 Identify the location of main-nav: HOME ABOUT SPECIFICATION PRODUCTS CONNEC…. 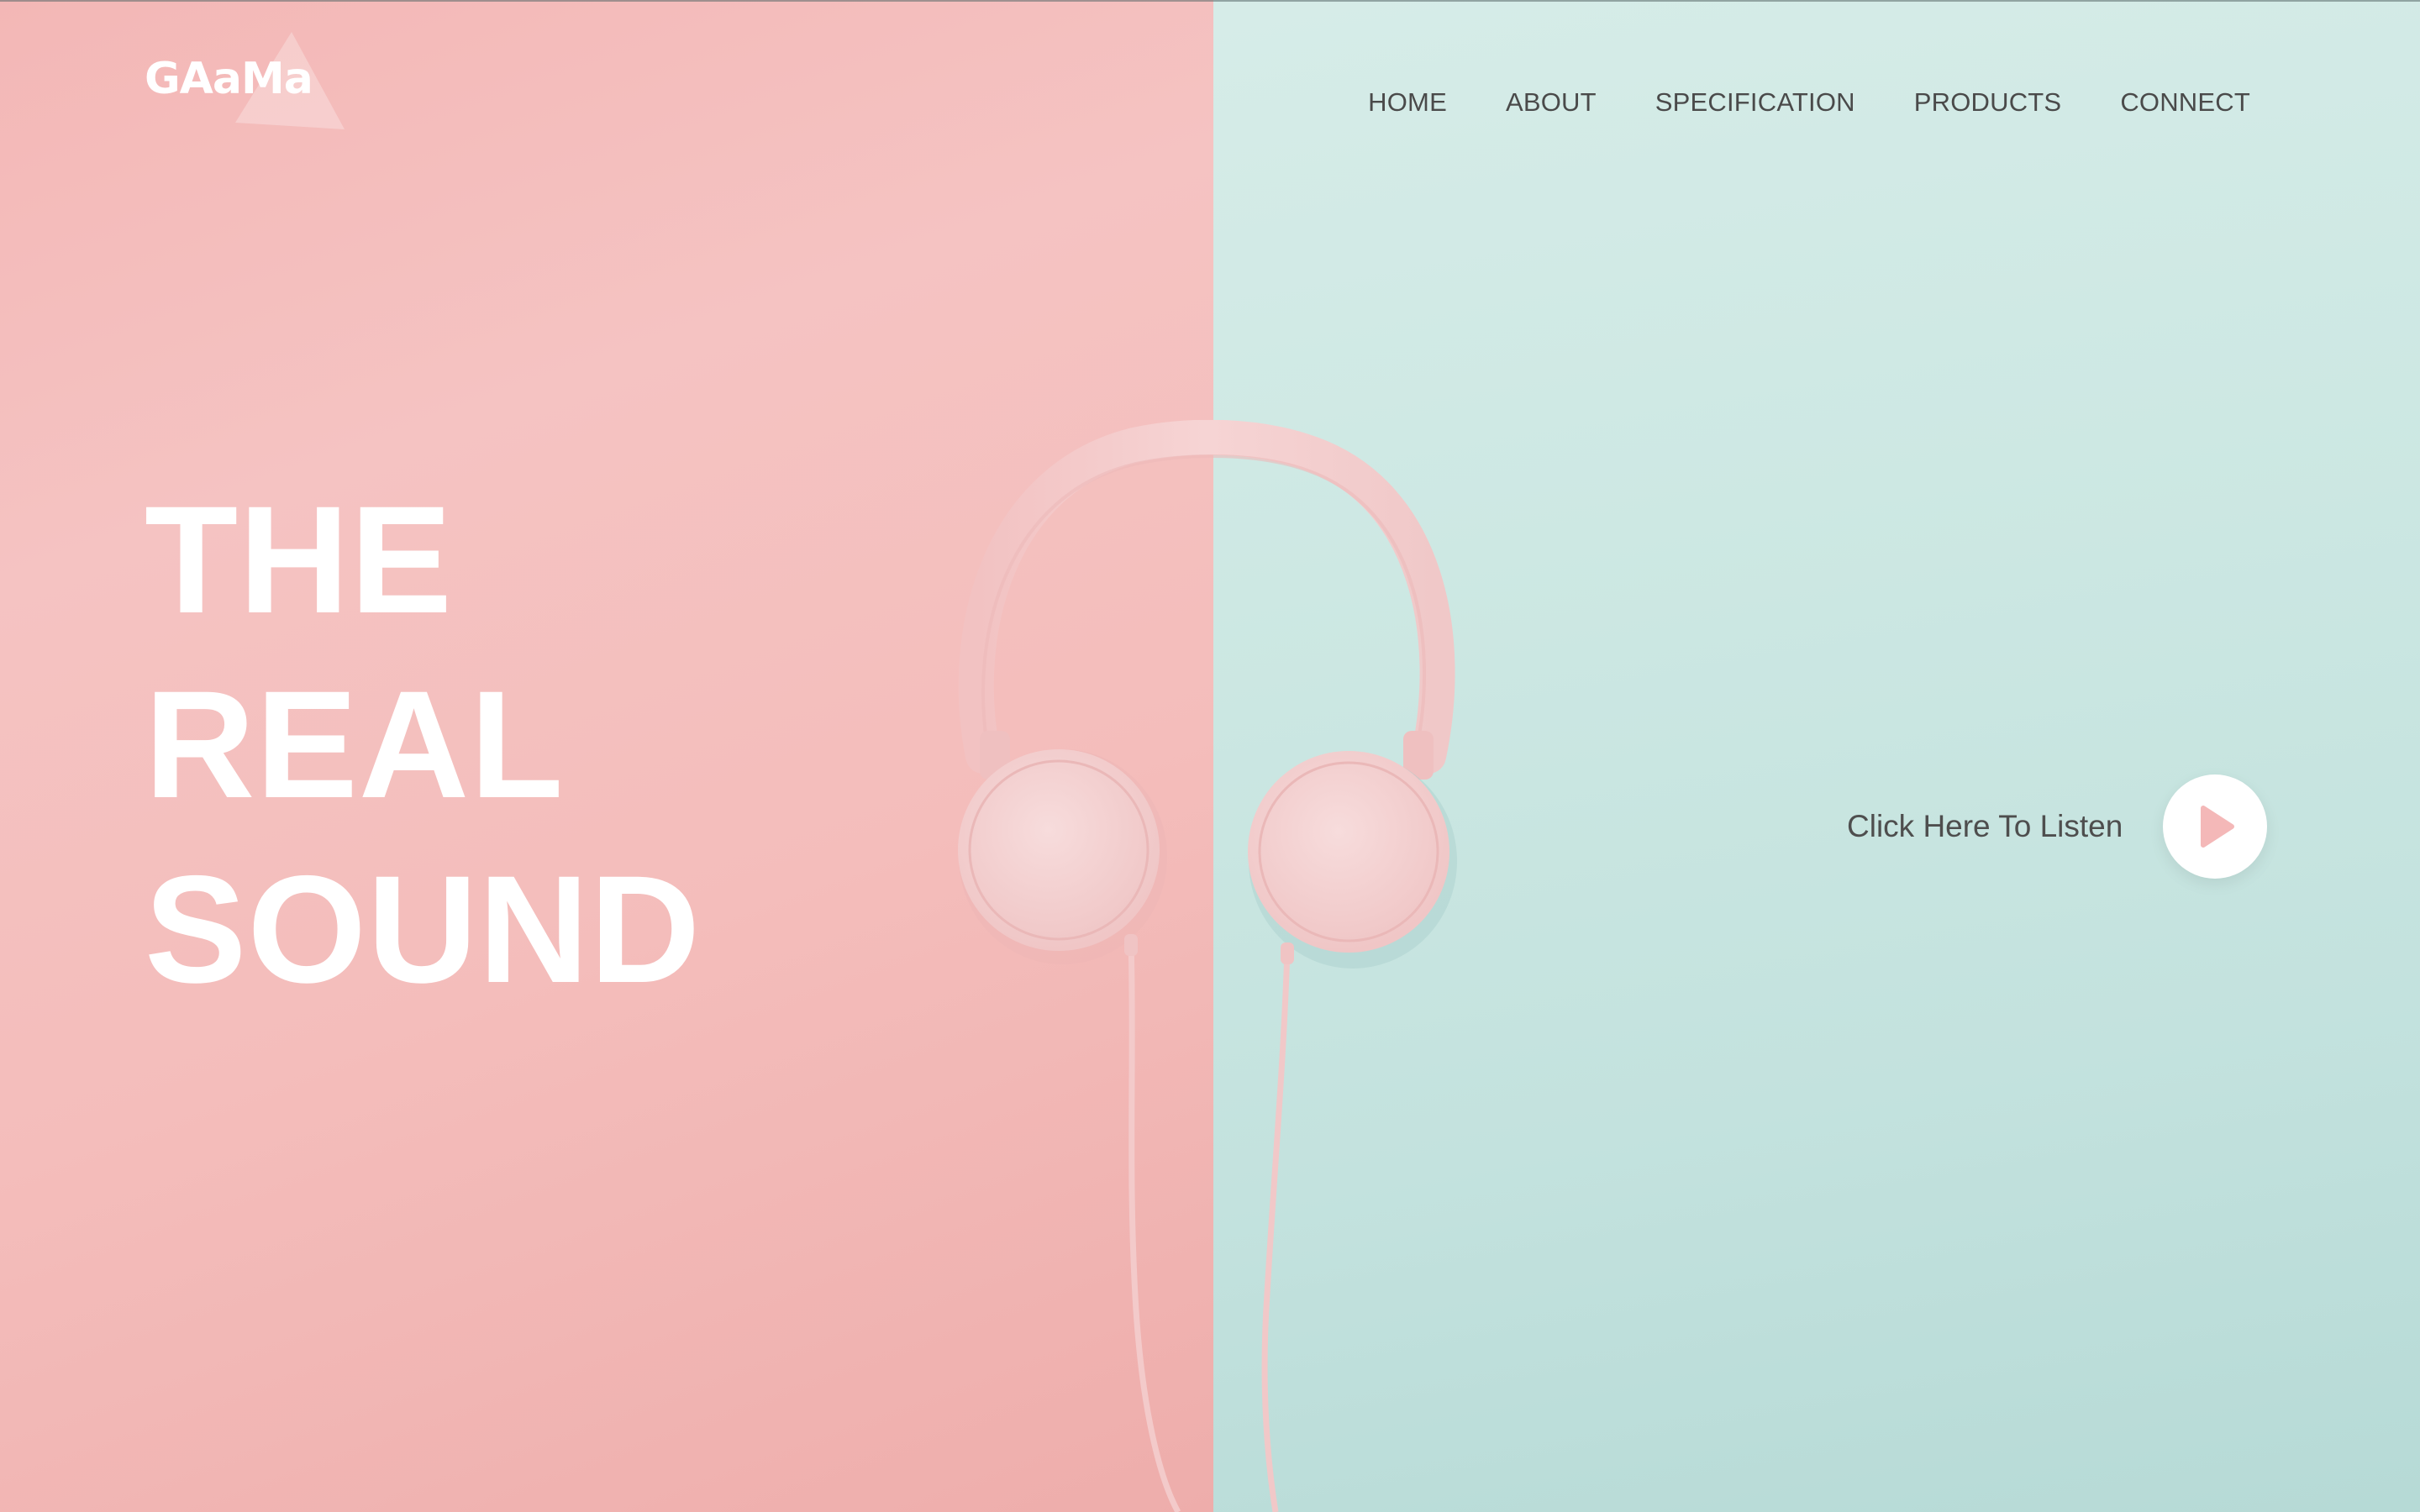
(1780, 102).